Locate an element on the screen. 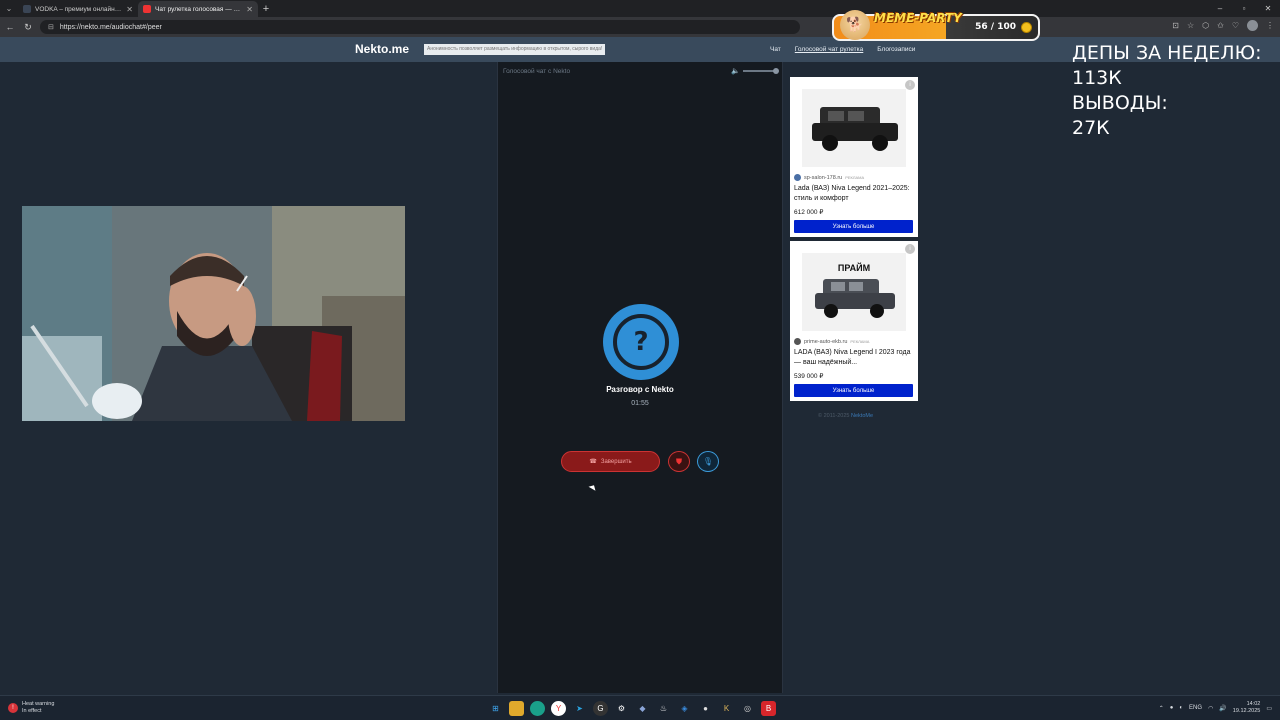 Image resolution: width=1280 pixels, height=720 pixels. site-info-icon: ⊟ is located at coordinates (51, 27).